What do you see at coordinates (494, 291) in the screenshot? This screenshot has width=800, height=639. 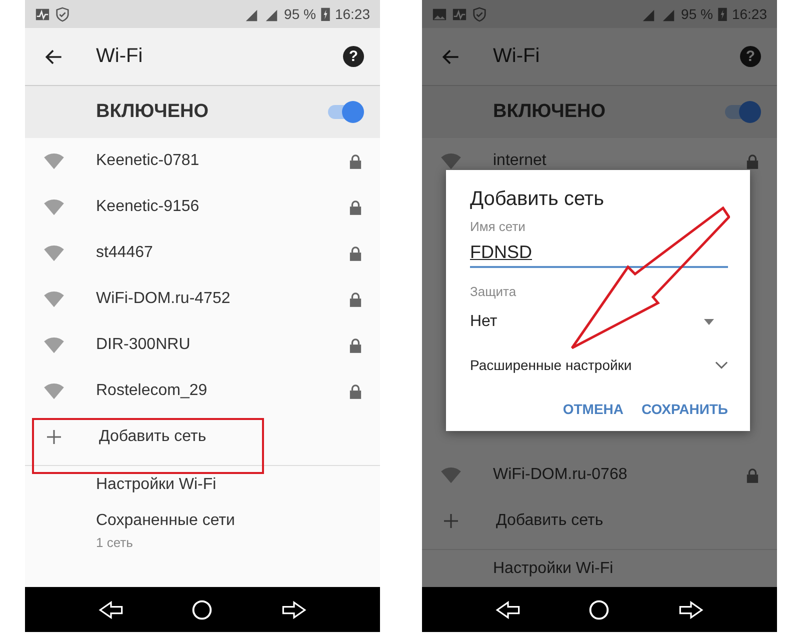 I see `field-label: Защита` at bounding box center [494, 291].